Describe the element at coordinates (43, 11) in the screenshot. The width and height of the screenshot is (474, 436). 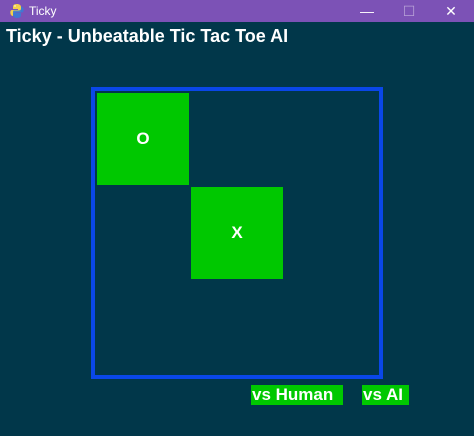
I see `window-title: Ticky` at that location.